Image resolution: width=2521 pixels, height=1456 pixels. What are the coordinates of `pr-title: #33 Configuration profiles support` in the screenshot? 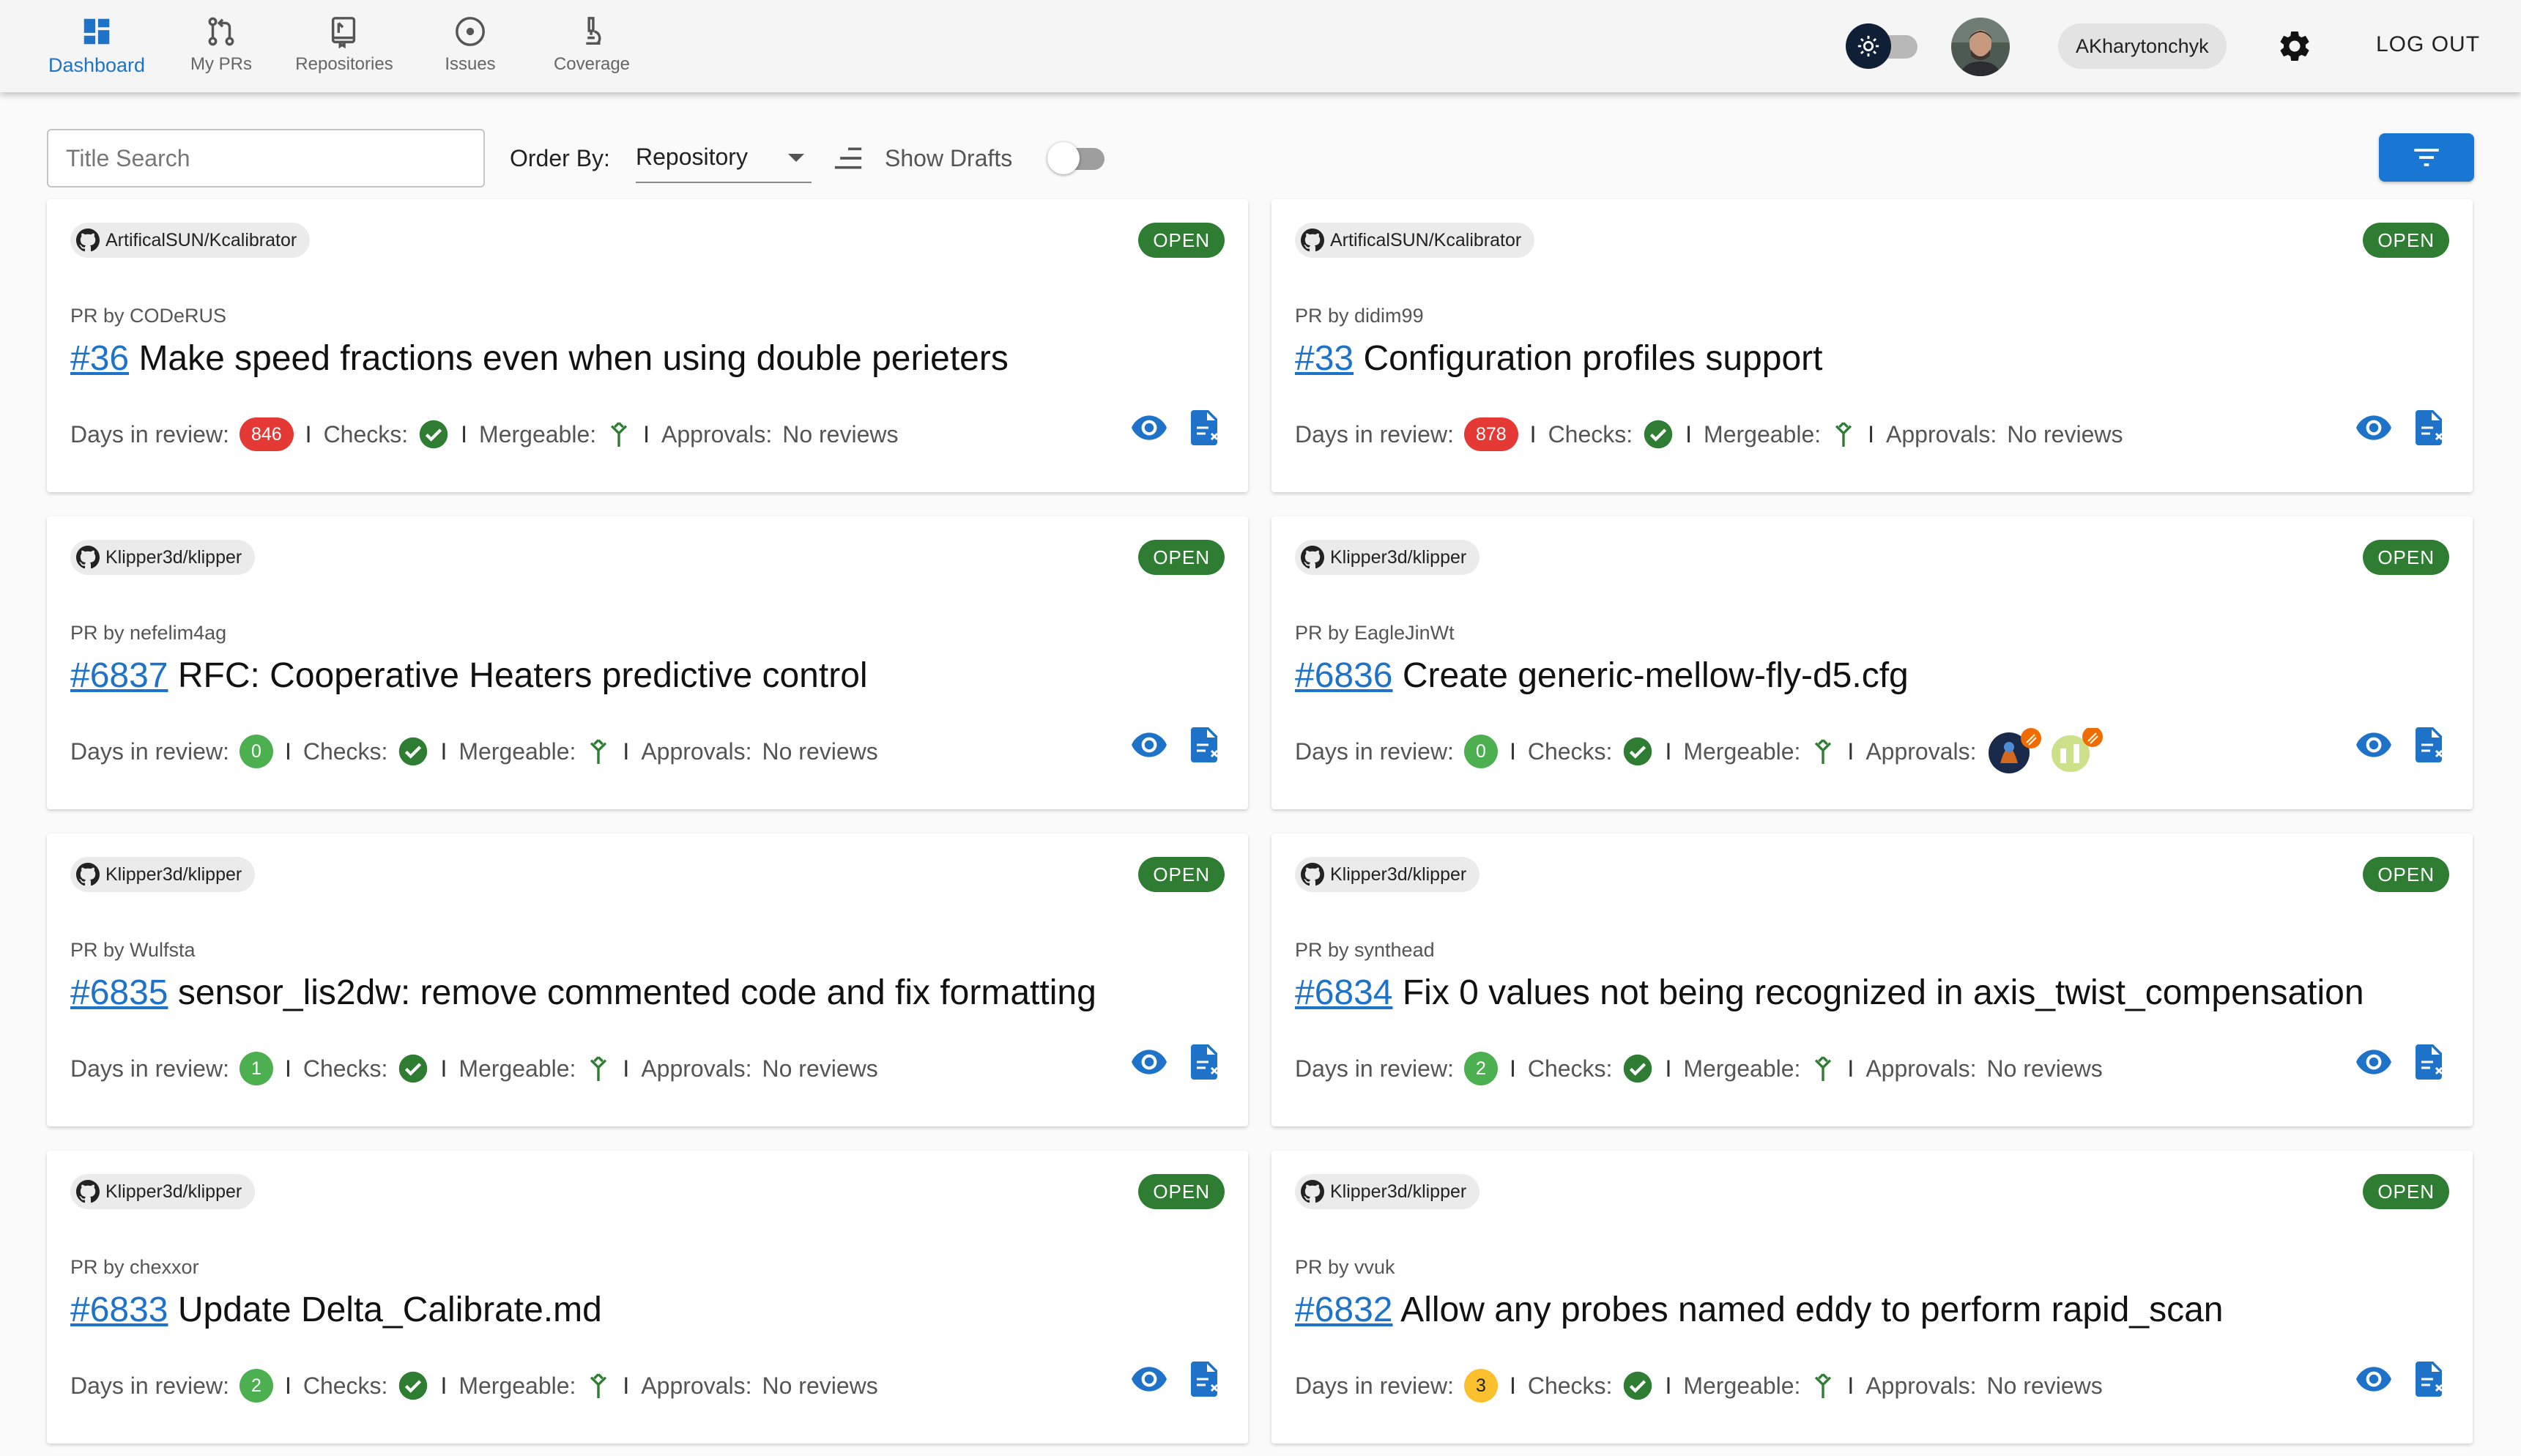 It's located at (1559, 359).